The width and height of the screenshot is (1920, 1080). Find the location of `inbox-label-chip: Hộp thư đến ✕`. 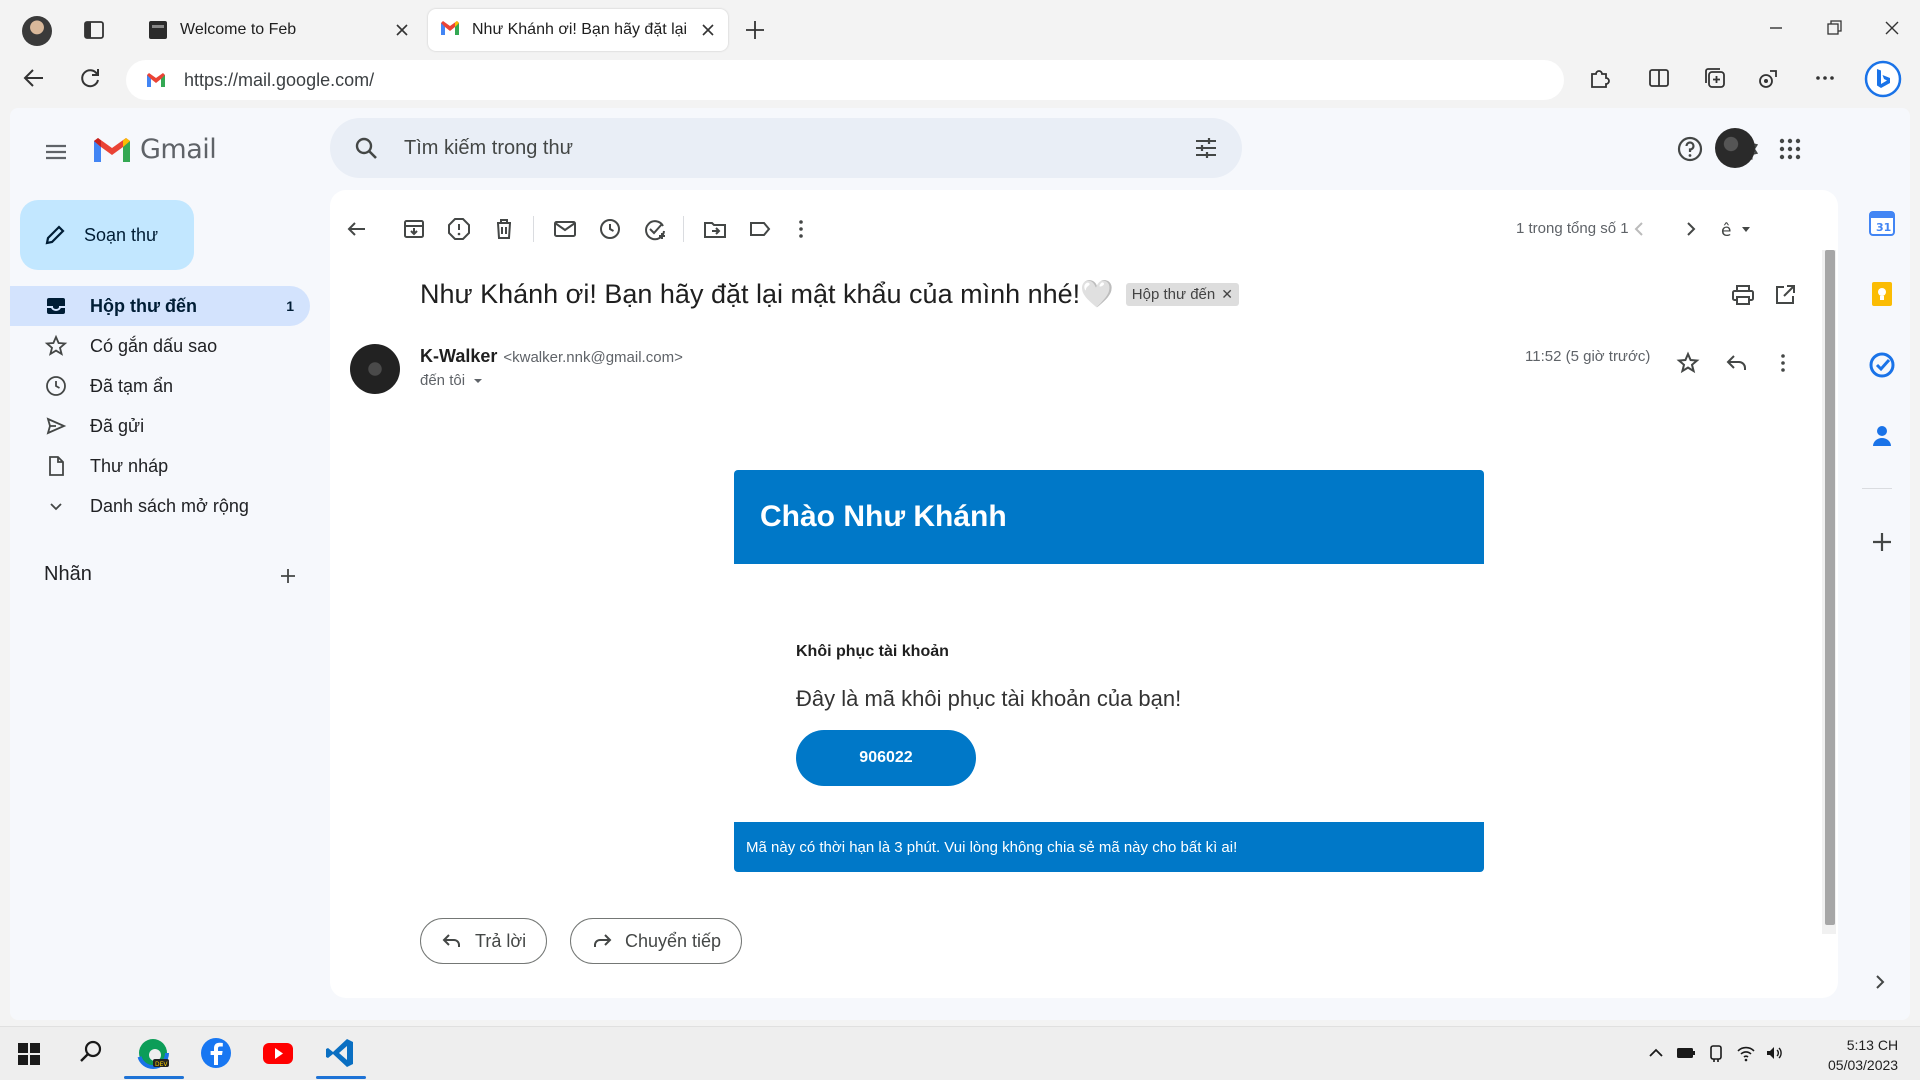

inbox-label-chip: Hộp thư đến ✕ is located at coordinates (1182, 294).